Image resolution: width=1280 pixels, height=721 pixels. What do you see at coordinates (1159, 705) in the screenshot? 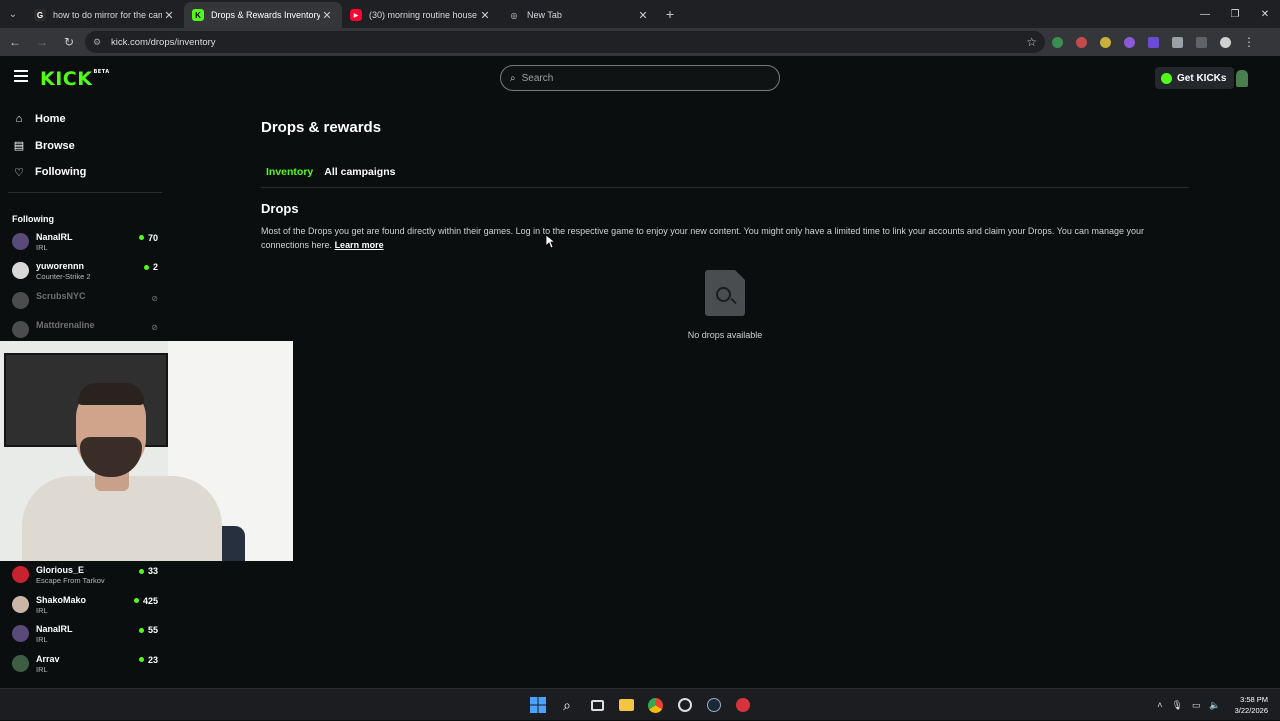
I see `tray-chevron-up-icon: ˄` at bounding box center [1159, 705].